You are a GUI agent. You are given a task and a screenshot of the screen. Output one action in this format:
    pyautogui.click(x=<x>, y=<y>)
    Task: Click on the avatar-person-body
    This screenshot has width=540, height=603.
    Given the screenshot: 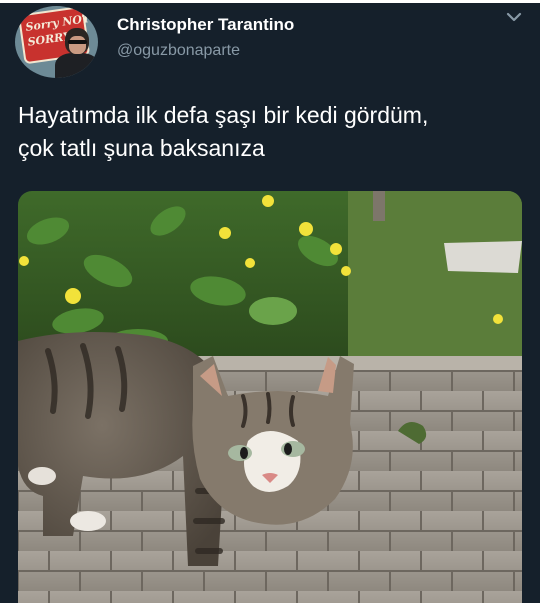 What is the action you would take?
    pyautogui.click(x=76, y=65)
    